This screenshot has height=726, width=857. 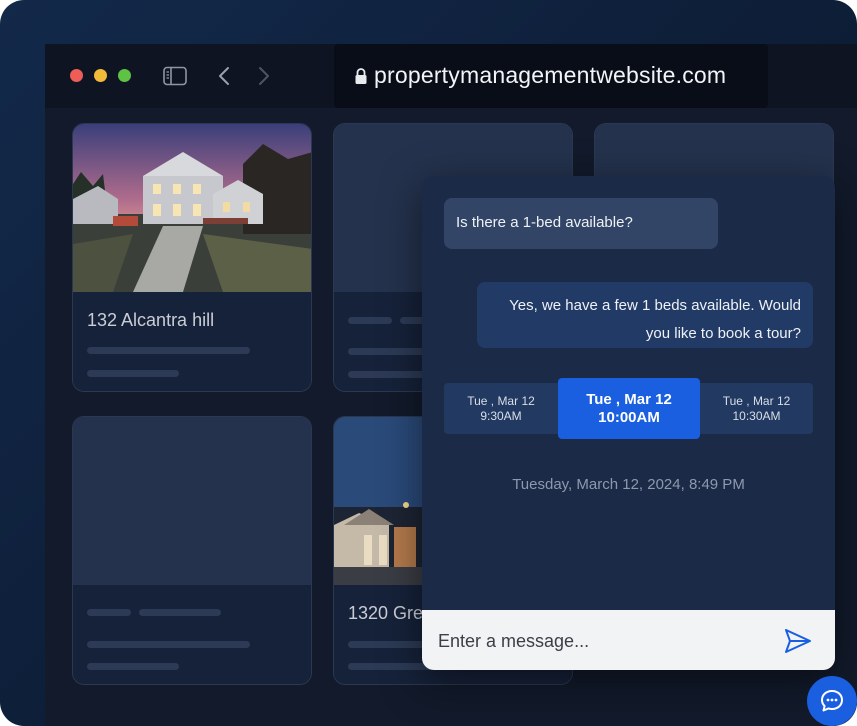 What do you see at coordinates (386, 613) in the screenshot?
I see `listing-title: 1320 Gre` at bounding box center [386, 613].